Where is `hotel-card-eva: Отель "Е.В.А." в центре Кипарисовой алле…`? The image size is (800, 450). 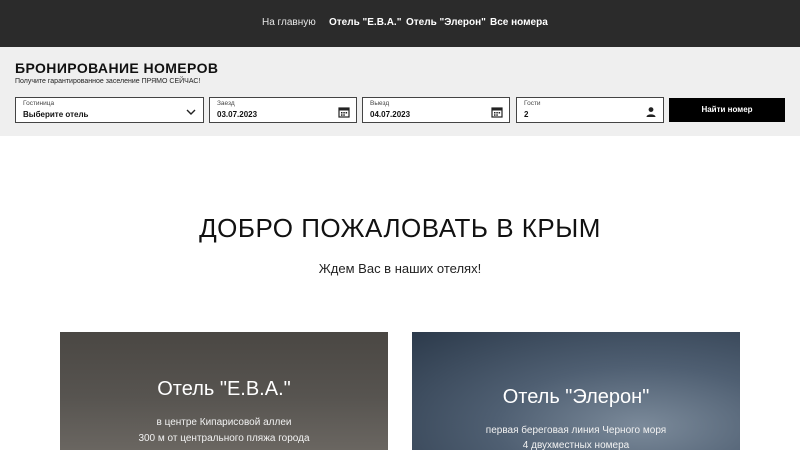
hotel-card-eva: Отель "Е.В.А." в центре Кипарисовой алле… is located at coordinates (224, 391).